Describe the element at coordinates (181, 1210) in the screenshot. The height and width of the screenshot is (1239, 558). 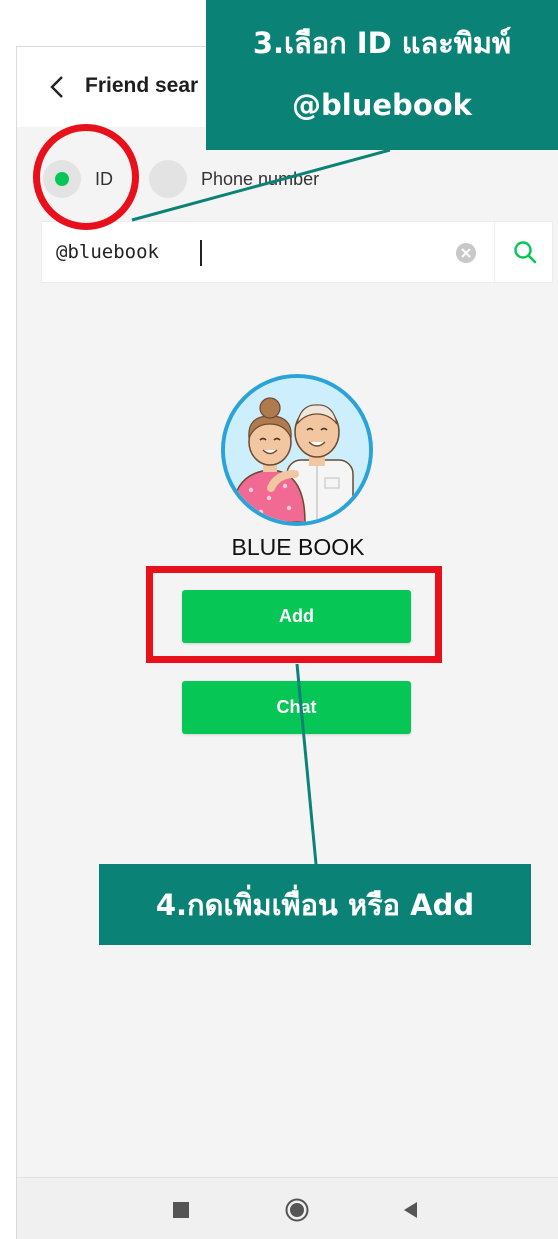
I see `nav-recents-icon` at that location.